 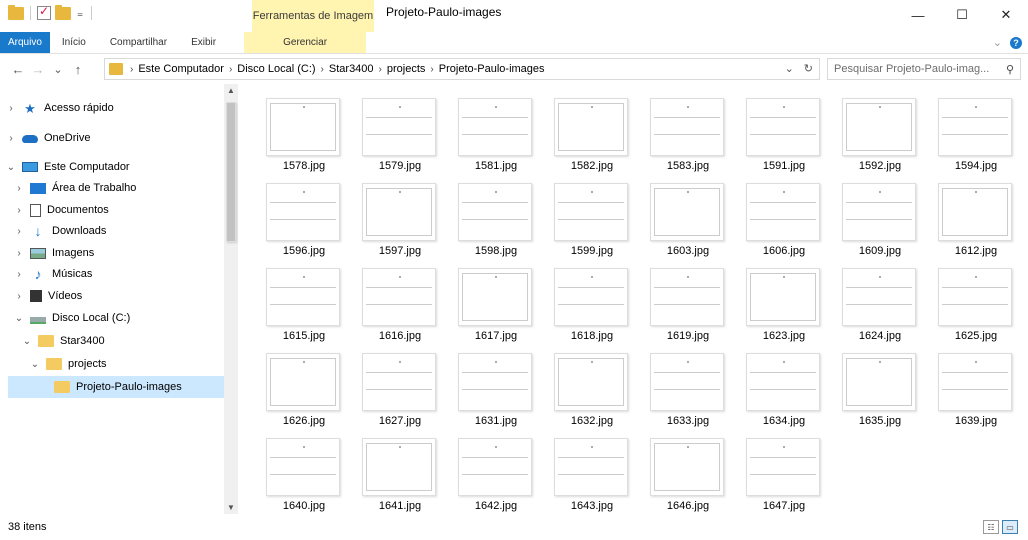 I want to click on tab-exibir: Exibir, so click(x=203, y=42).